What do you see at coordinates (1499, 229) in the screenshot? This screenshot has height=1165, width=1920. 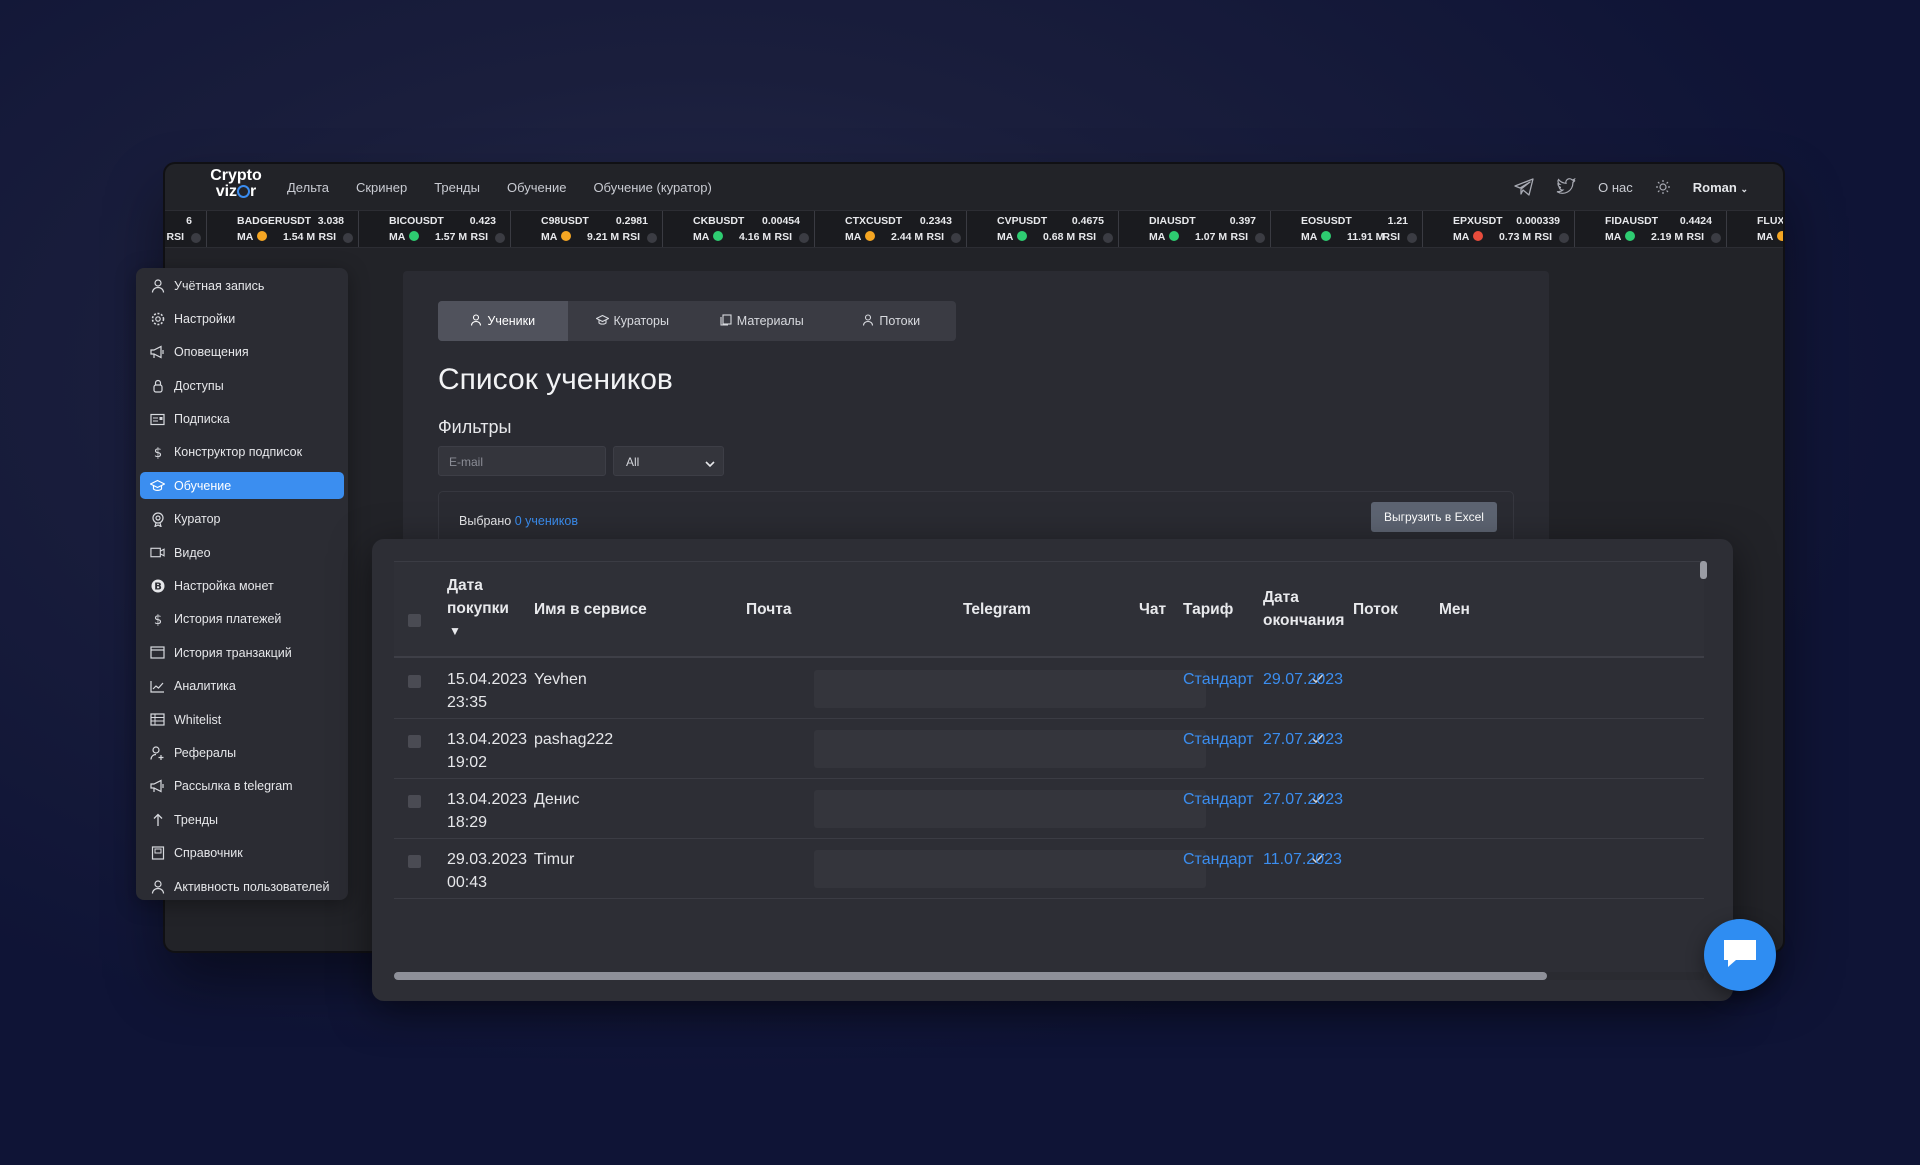 I see `ticker-item: EPXUSDT 0.000339 MA 0.73 M RSI` at bounding box center [1499, 229].